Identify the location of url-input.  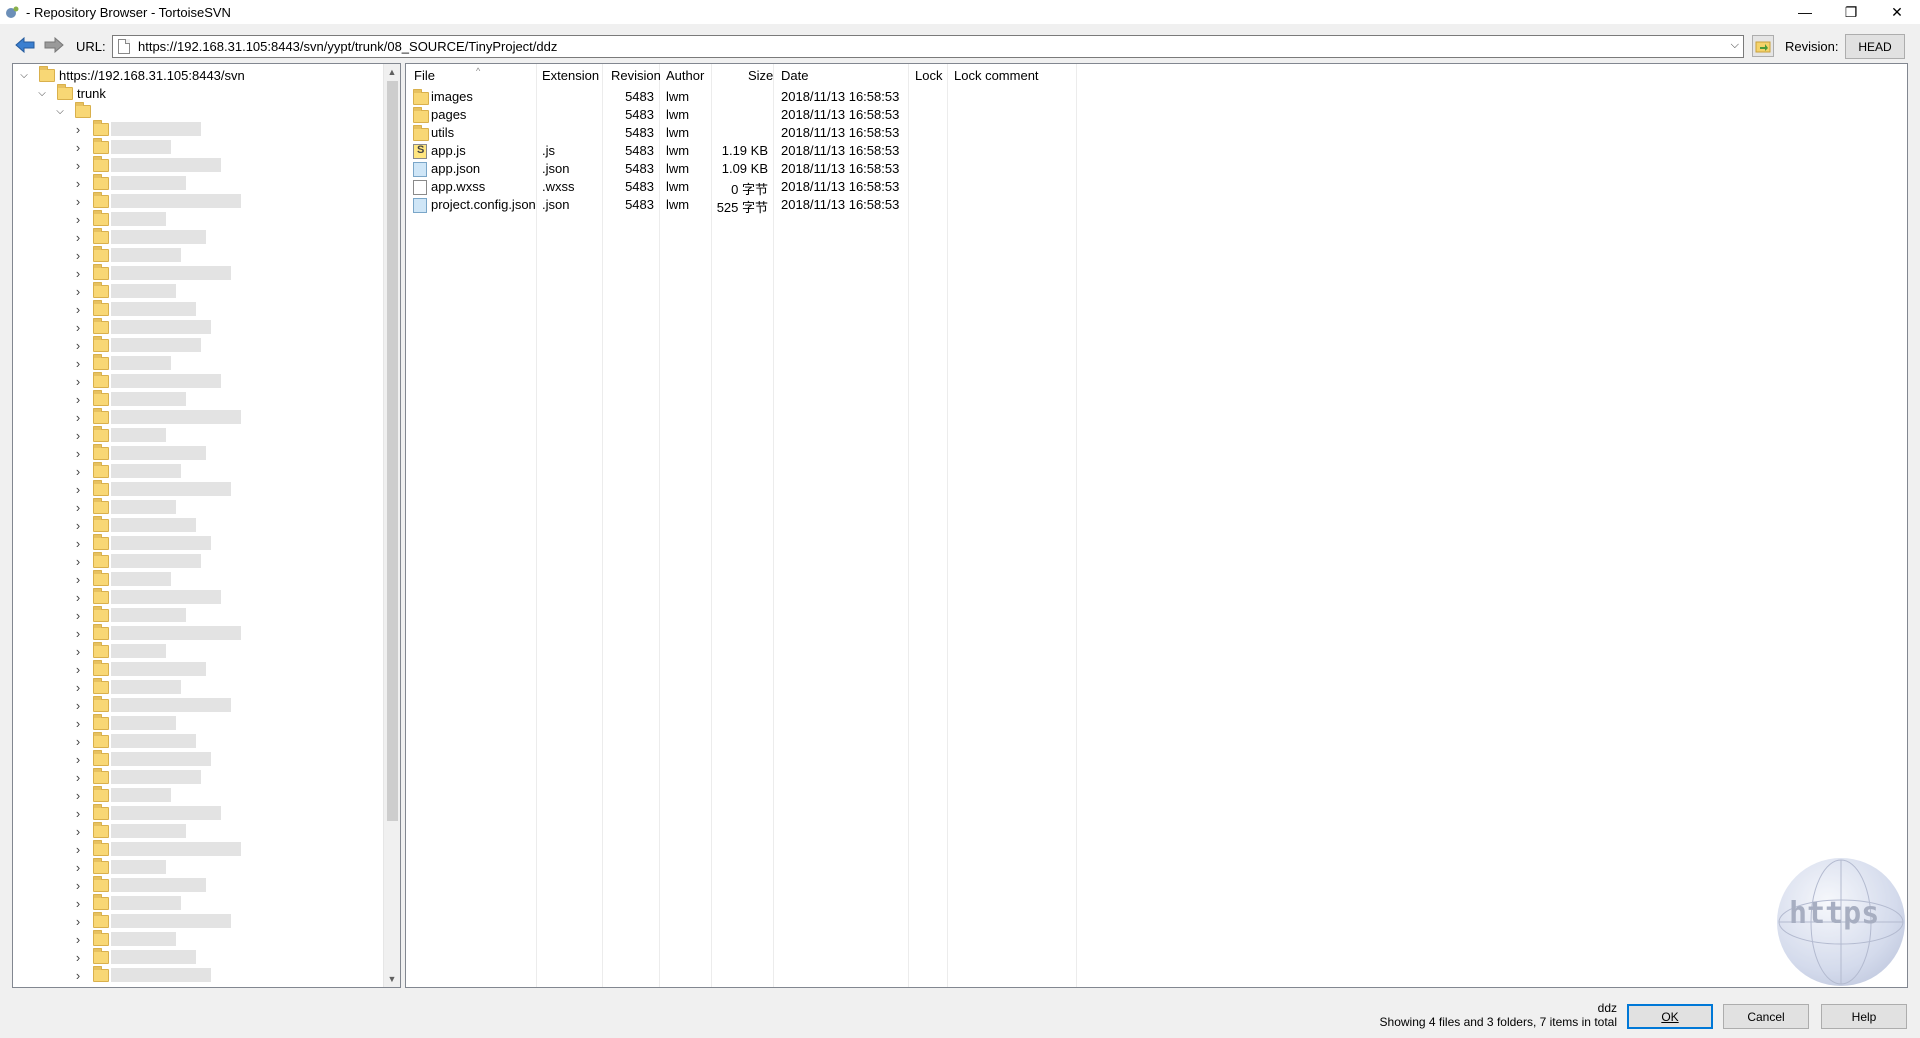
(923, 46).